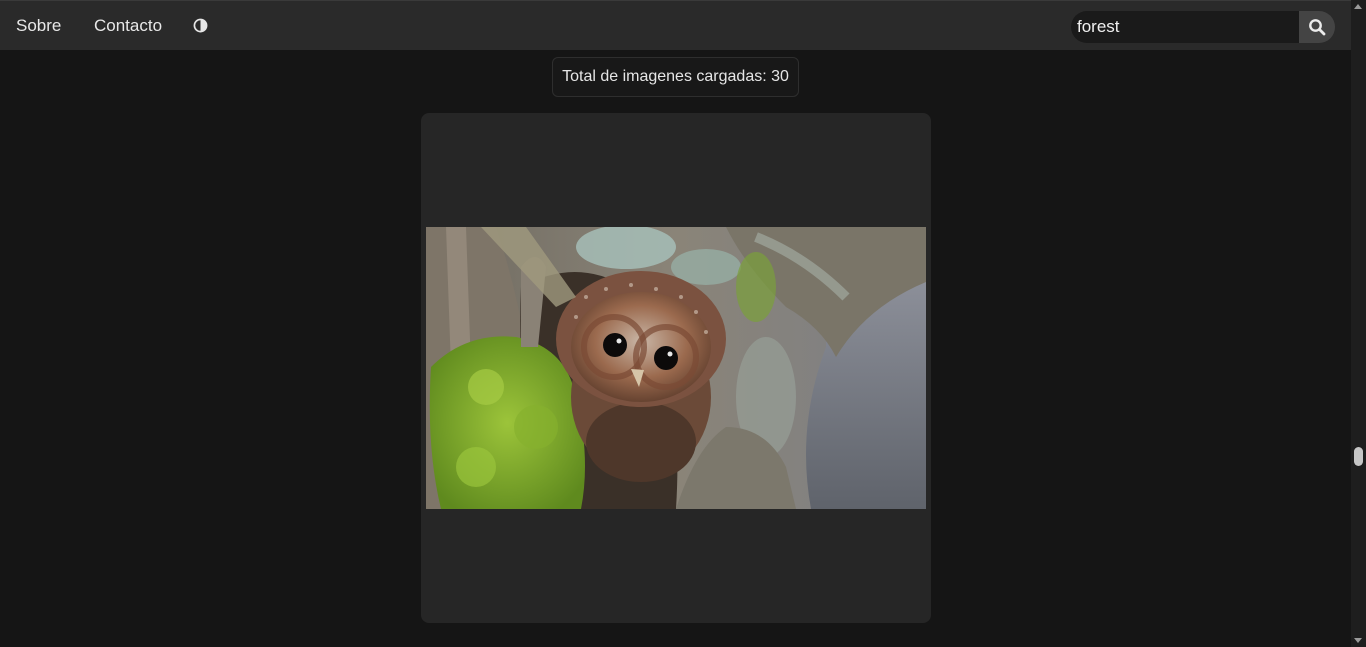 The image size is (1366, 647). I want to click on search-input, so click(1185, 27).